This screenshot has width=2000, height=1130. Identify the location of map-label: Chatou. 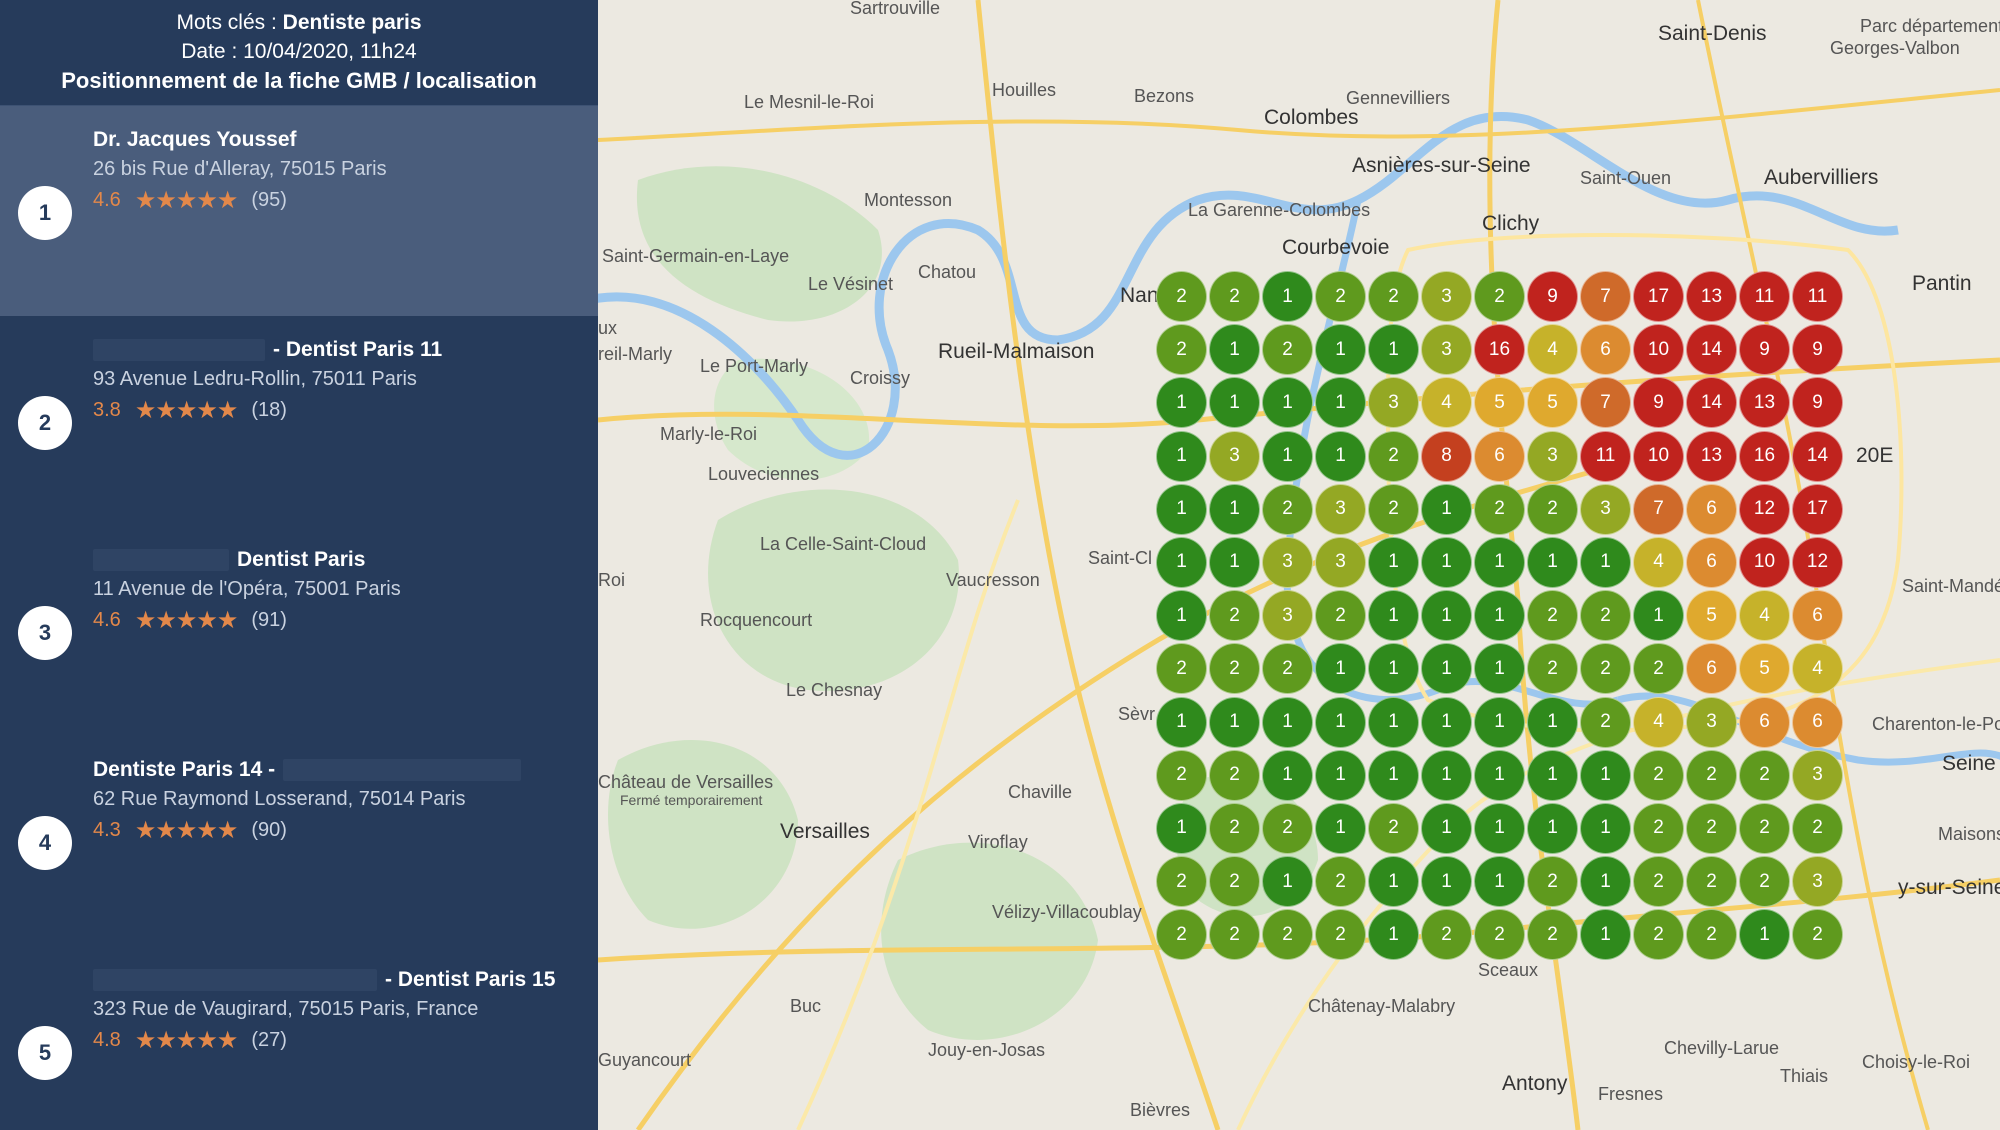
(947, 272).